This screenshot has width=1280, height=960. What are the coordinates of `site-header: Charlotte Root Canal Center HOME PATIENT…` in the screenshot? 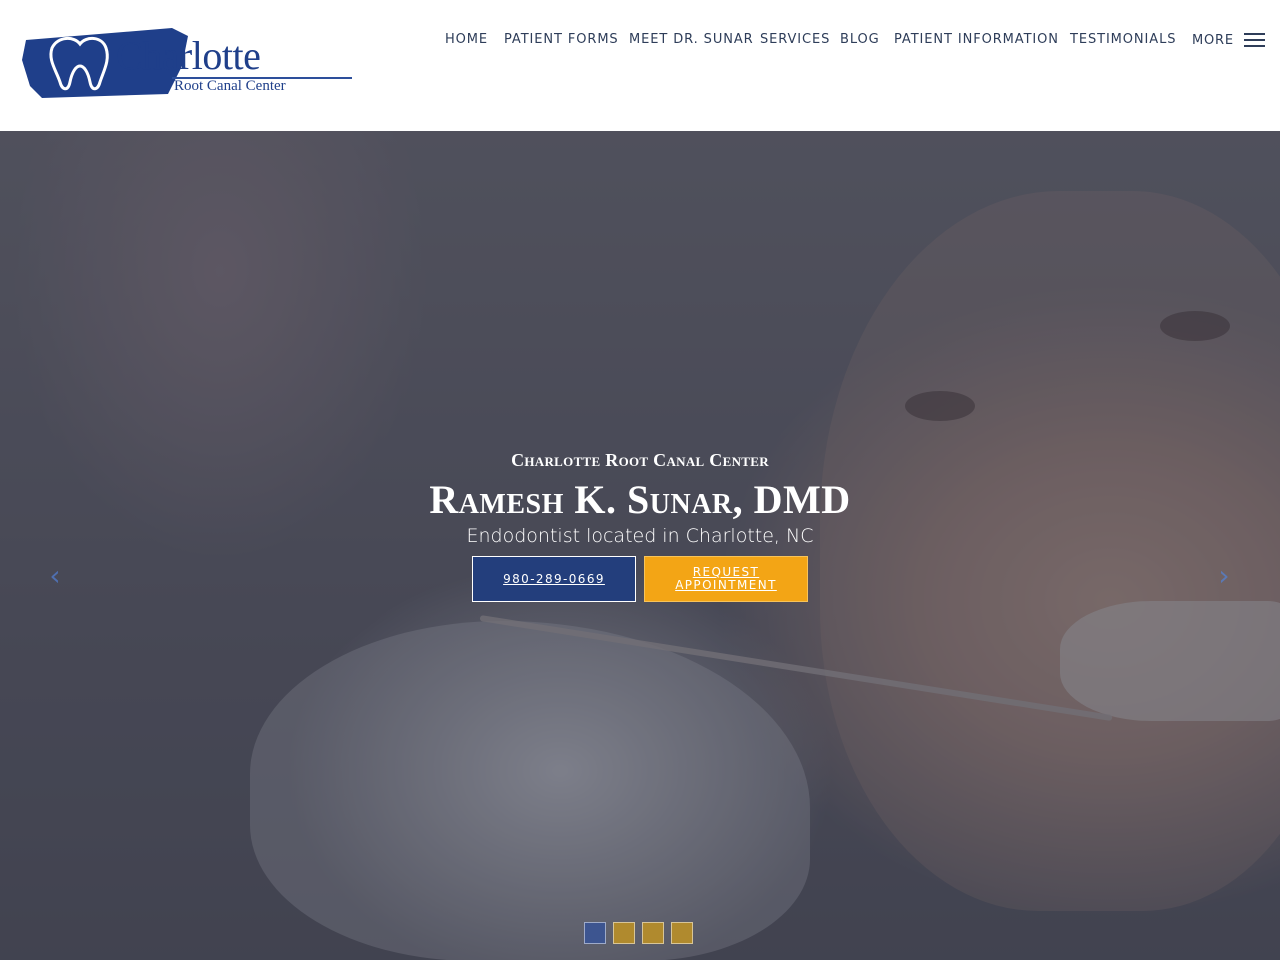 It's located at (640, 65).